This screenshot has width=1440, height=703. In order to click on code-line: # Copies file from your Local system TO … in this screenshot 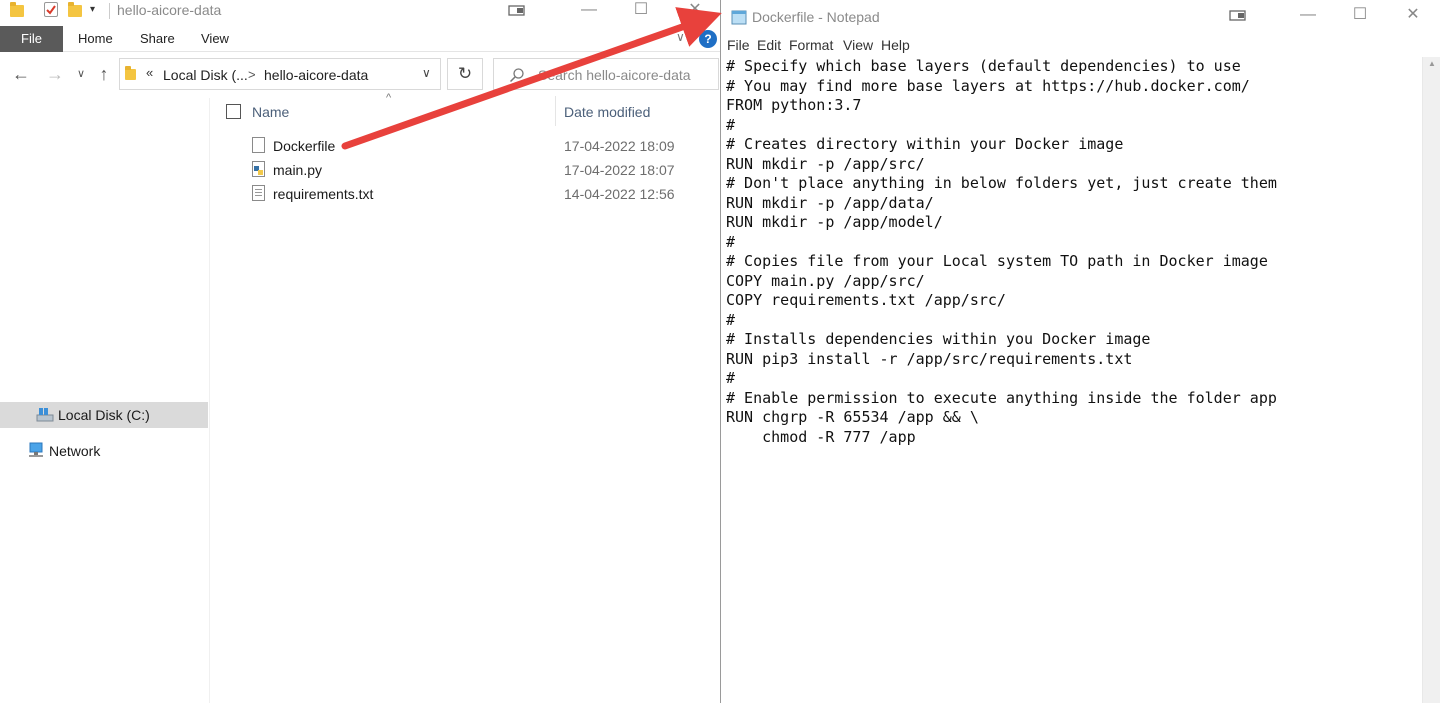, I will do `click(997, 261)`.